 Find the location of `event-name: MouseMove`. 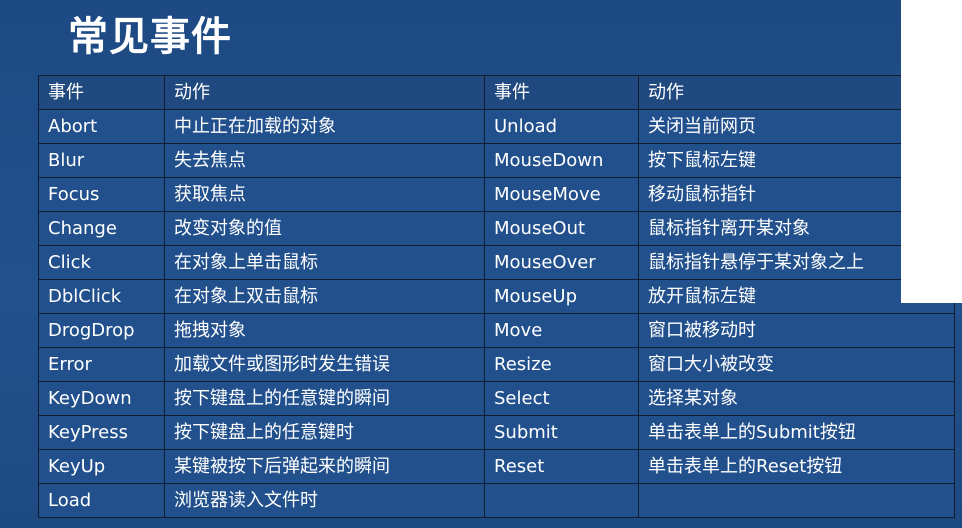

event-name: MouseMove is located at coordinates (561, 194).